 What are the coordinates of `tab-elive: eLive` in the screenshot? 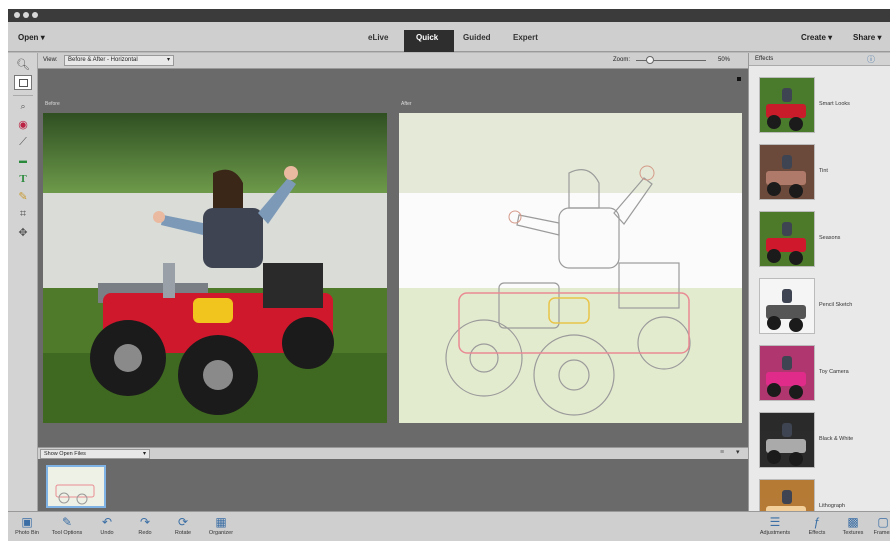 It's located at (378, 37).